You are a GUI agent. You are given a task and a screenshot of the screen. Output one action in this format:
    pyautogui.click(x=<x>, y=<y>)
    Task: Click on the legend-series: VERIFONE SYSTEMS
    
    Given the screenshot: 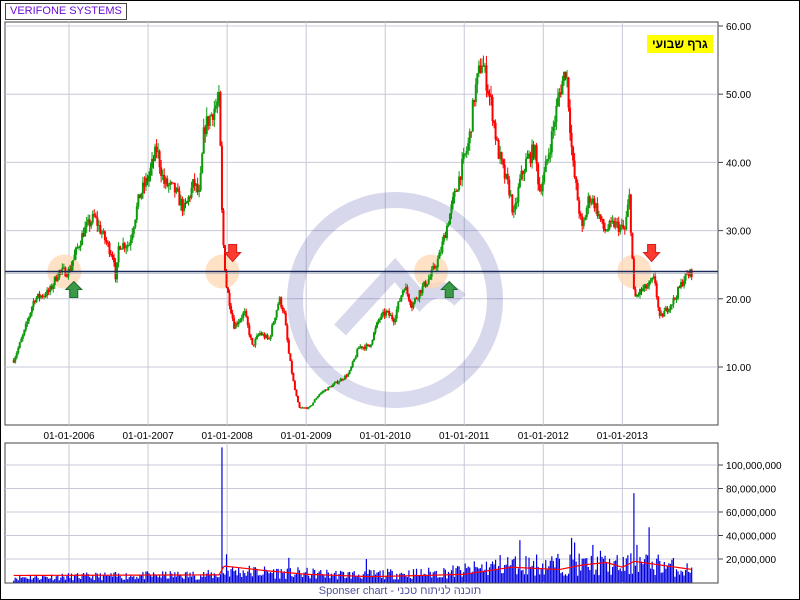 What is the action you would take?
    pyautogui.click(x=66, y=11)
    